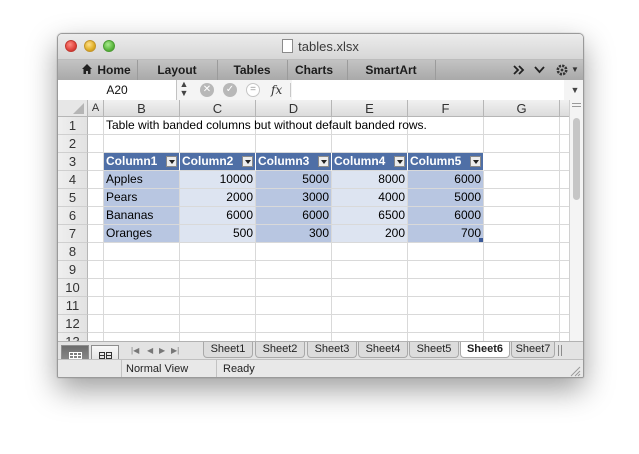 Image resolution: width=639 pixels, height=454 pixels. Describe the element at coordinates (446, 234) in the screenshot. I see `table-cell: 700` at that location.